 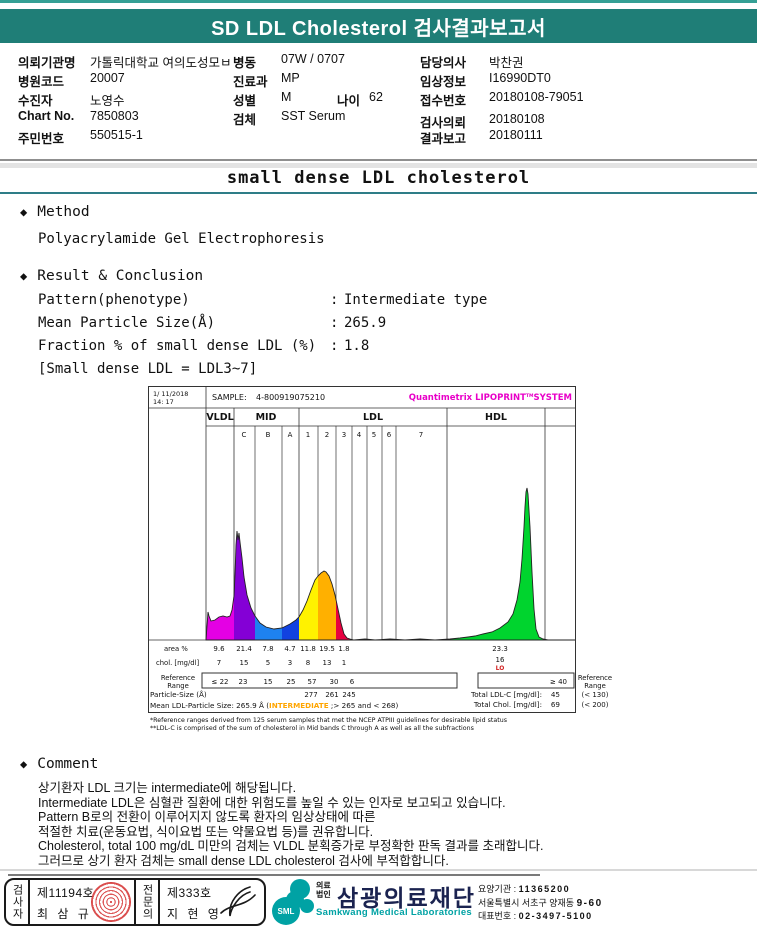 What do you see at coordinates (526, 902) in the screenshot?
I see `contact-address: 서울특별시 서초구 양재동` at bounding box center [526, 902].